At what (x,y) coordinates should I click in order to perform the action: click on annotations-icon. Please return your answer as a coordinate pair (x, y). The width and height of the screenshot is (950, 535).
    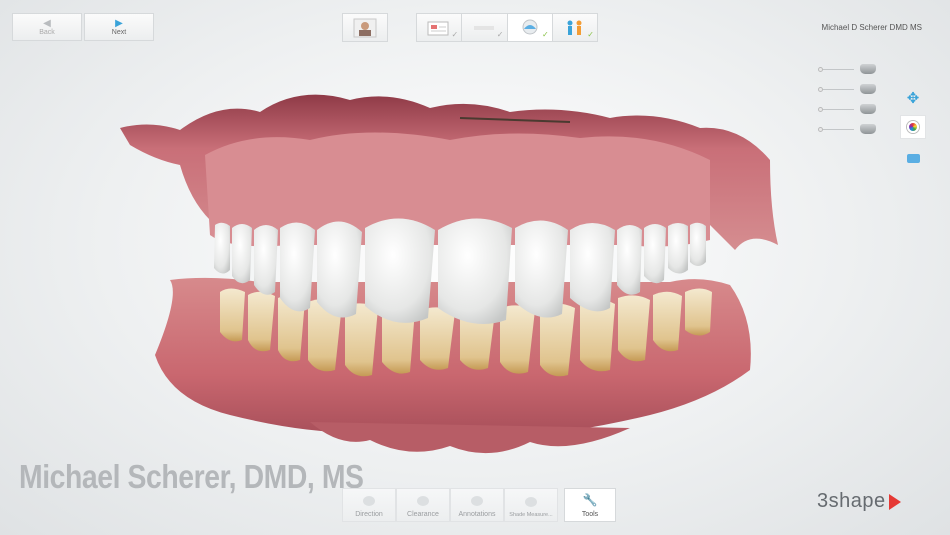
    Looking at the image, I should click on (477, 501).